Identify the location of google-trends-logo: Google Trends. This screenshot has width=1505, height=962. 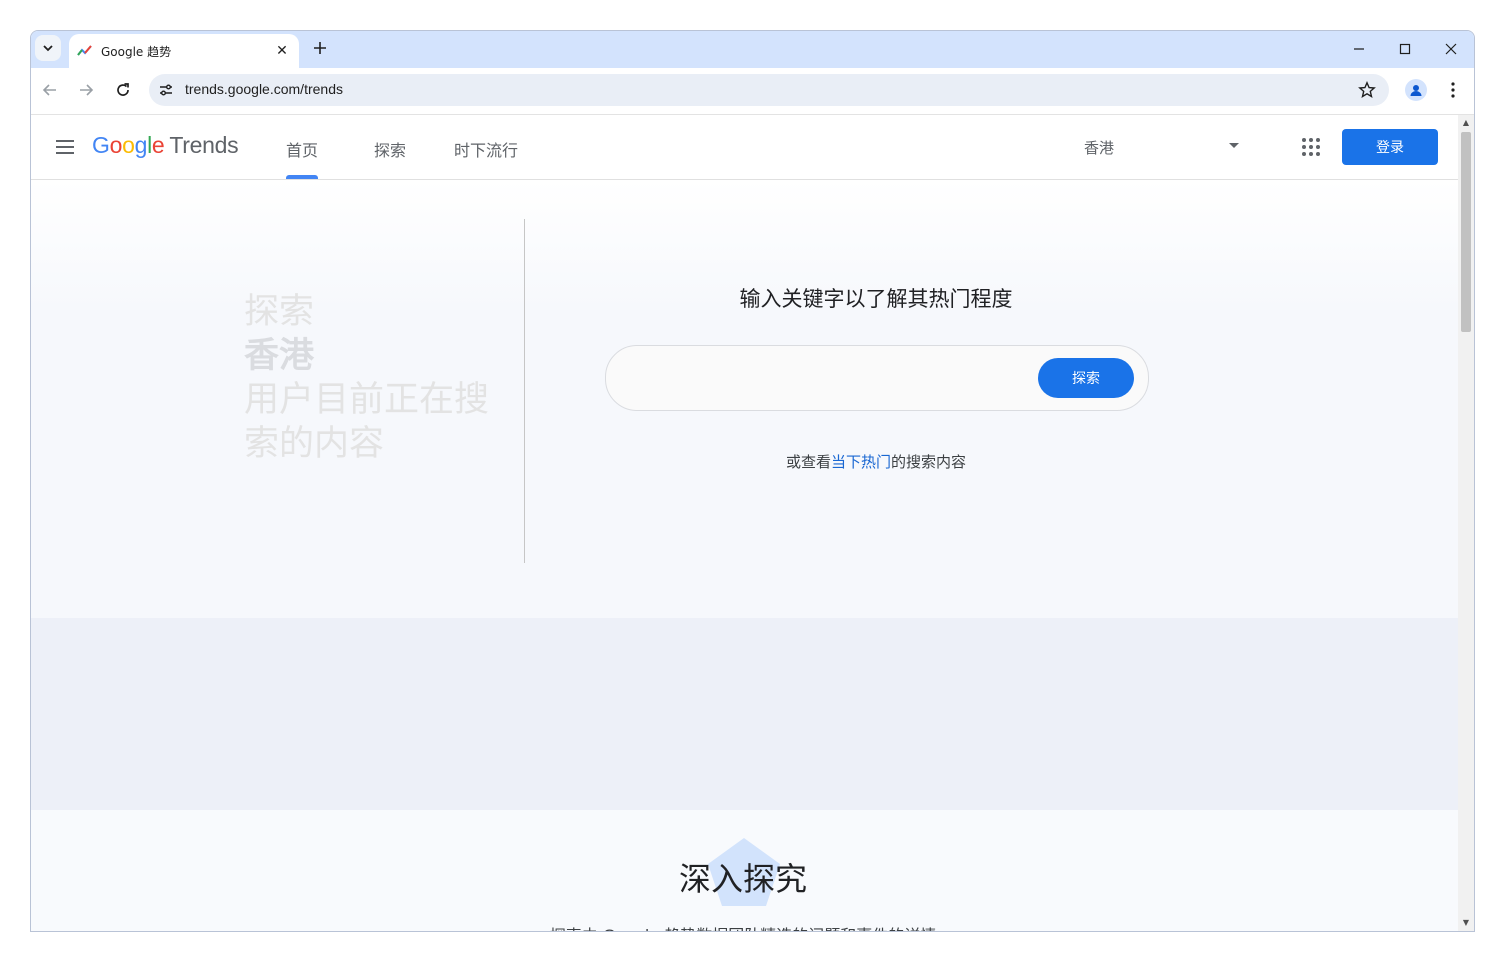
(165, 145).